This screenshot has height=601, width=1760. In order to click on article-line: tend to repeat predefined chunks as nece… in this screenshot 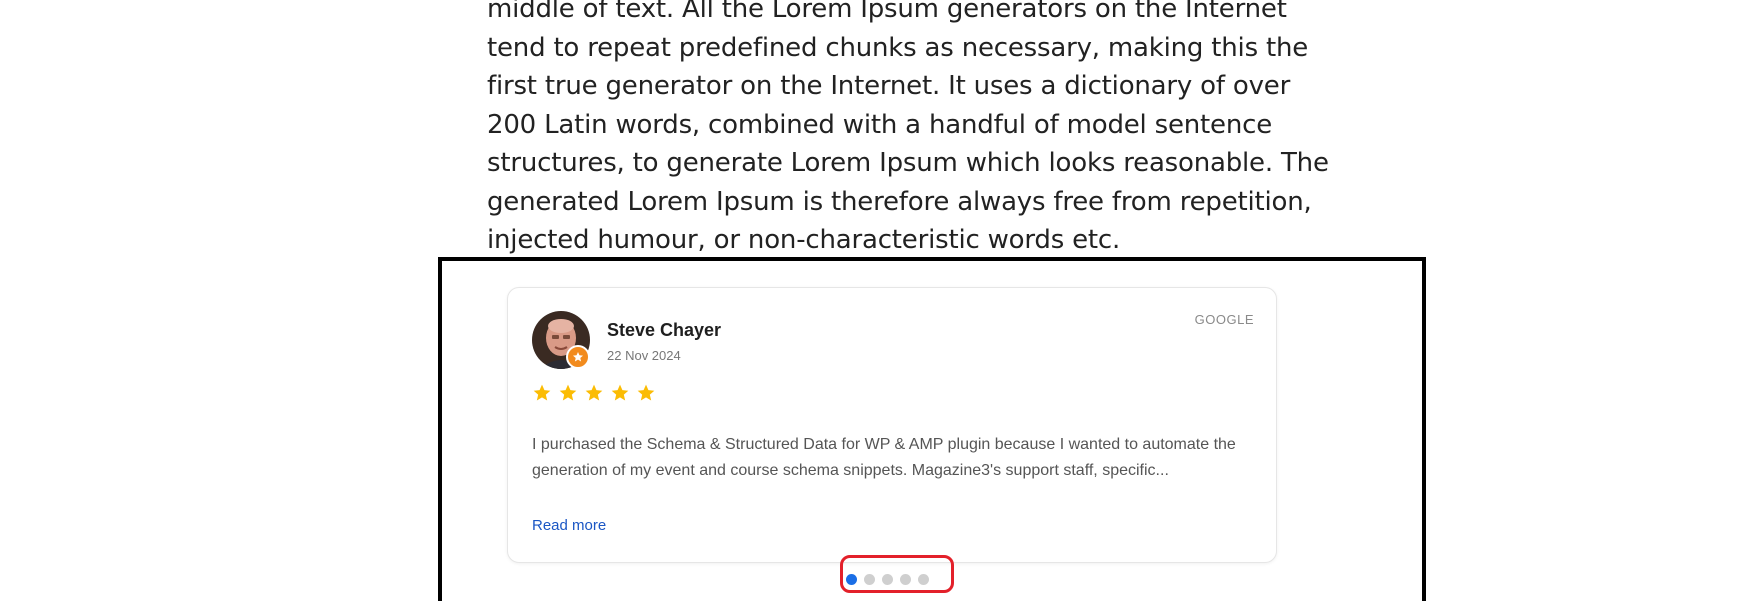, I will do `click(898, 47)`.